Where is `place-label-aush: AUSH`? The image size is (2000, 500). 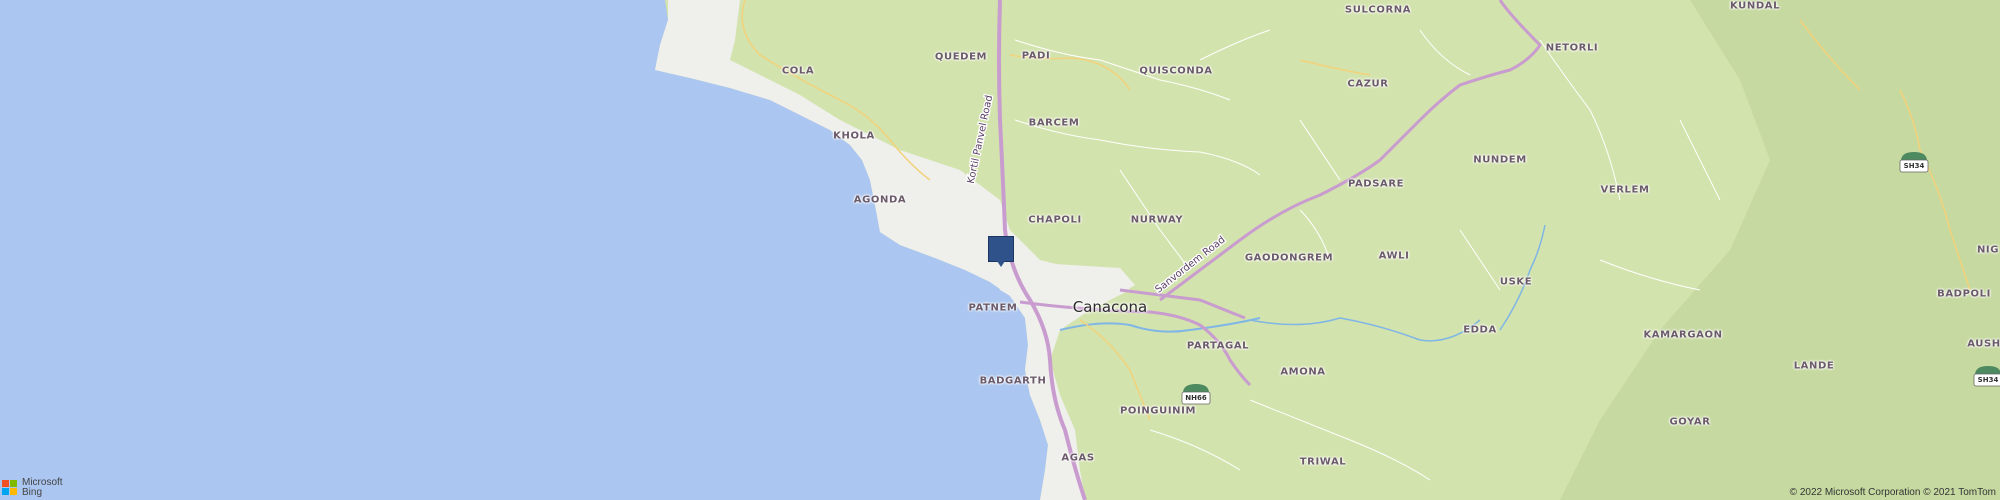
place-label-aush: AUSH is located at coordinates (1983, 344).